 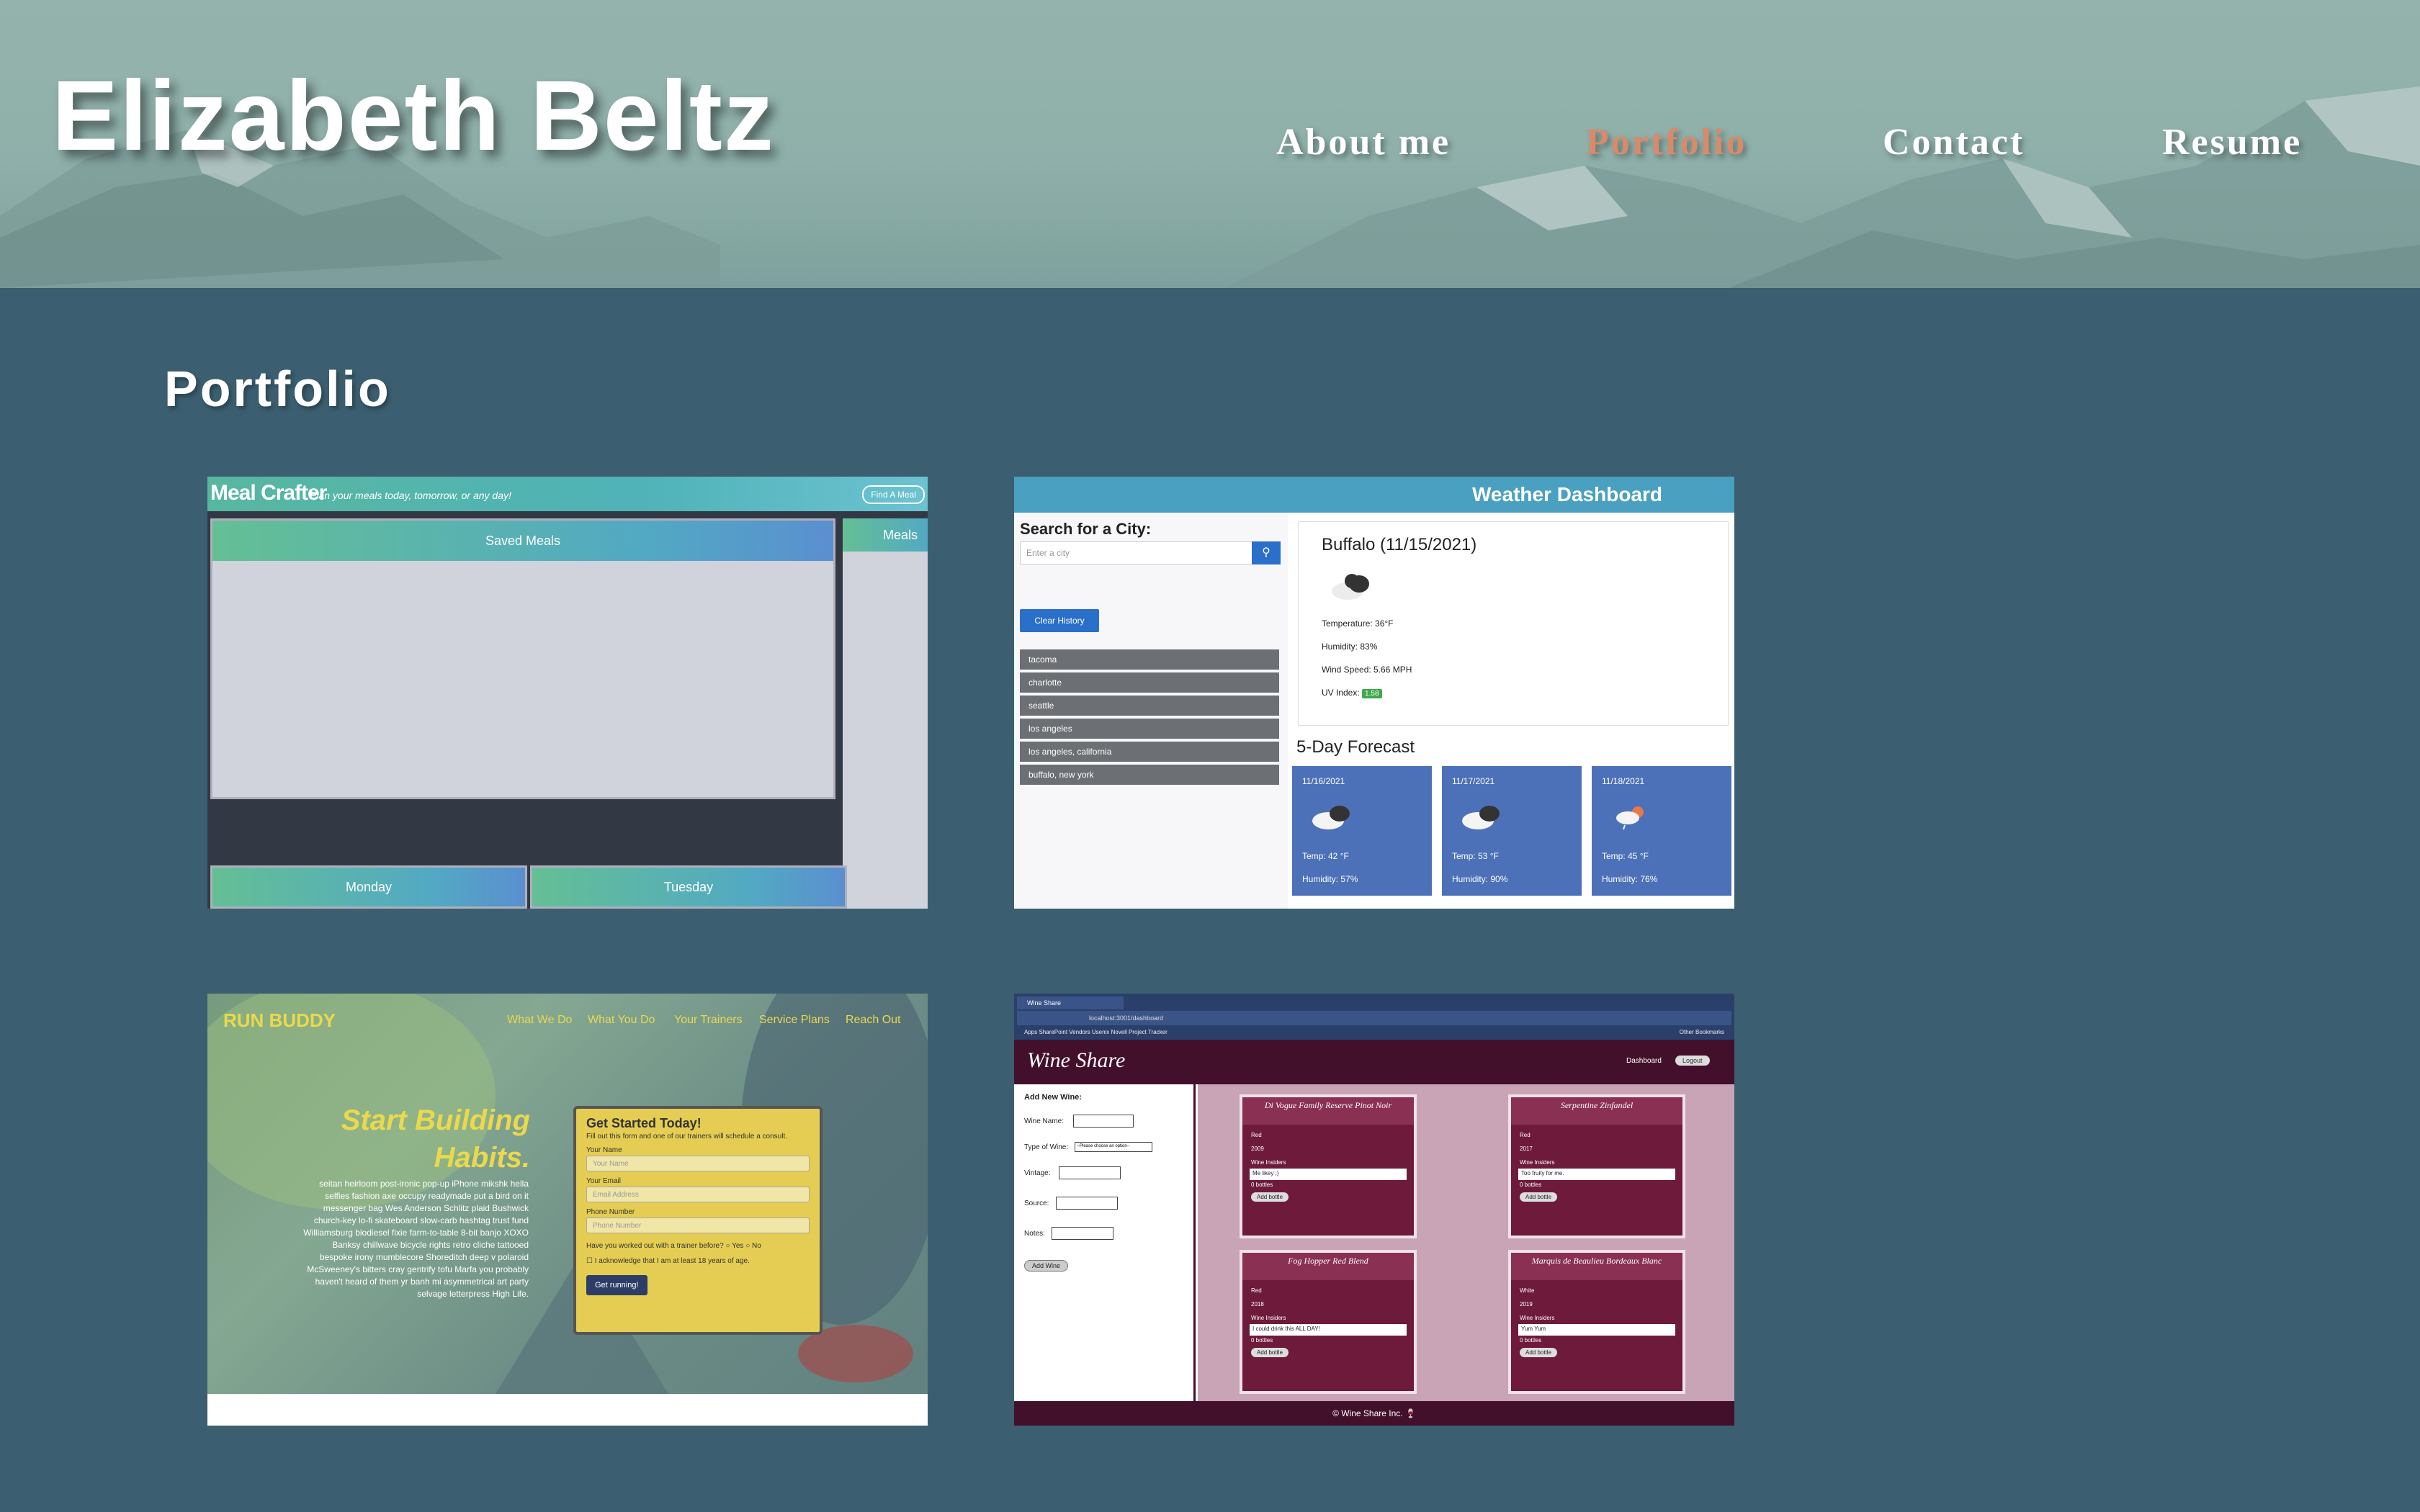 I want to click on wine-share-logo: Wine Share, so click(x=1076, y=1060).